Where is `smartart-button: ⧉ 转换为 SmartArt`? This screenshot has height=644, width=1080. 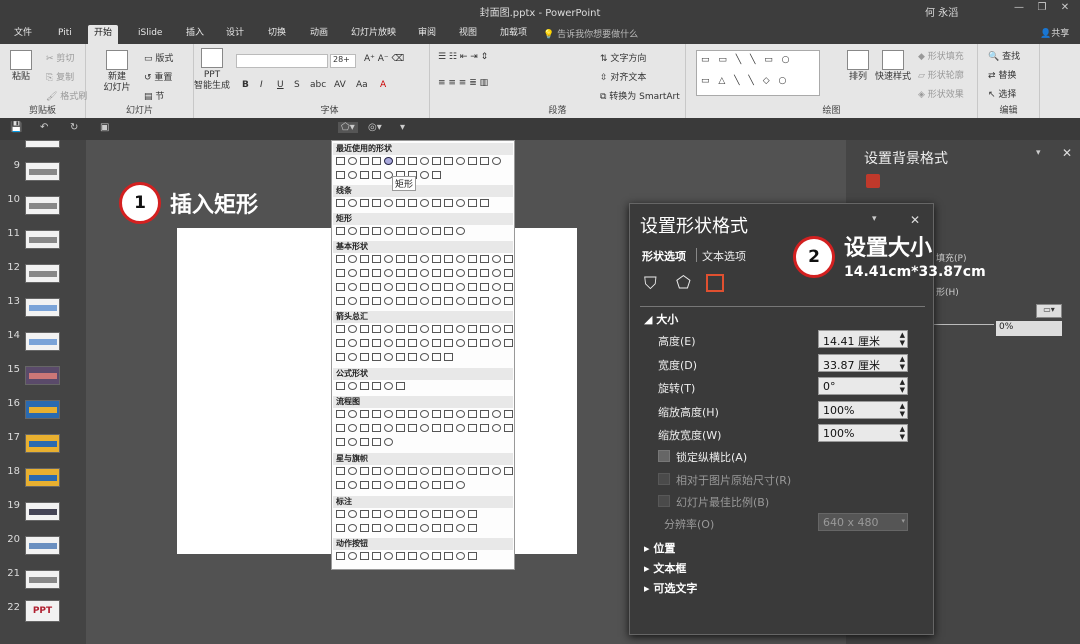
smartart-button: ⧉ 转换为 SmartArt is located at coordinates (640, 95).